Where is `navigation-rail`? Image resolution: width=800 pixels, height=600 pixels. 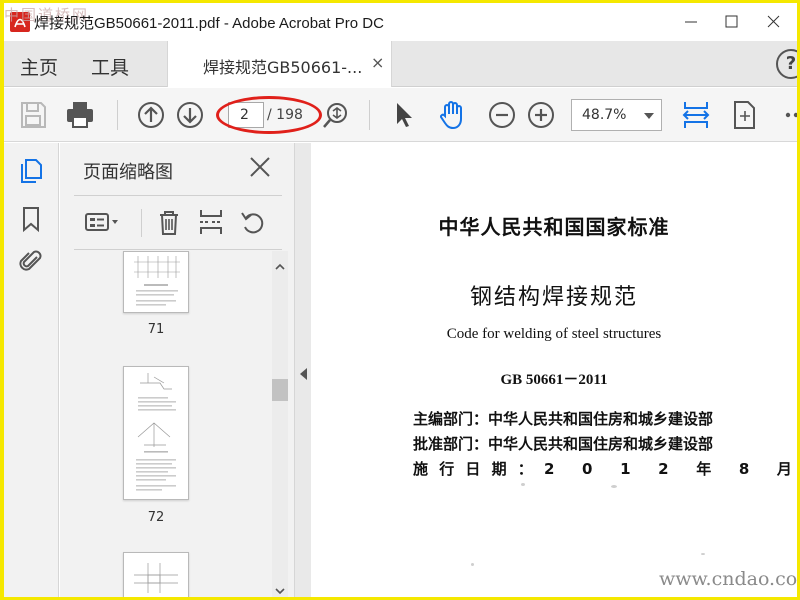
navigation-rail is located at coordinates (31, 370).